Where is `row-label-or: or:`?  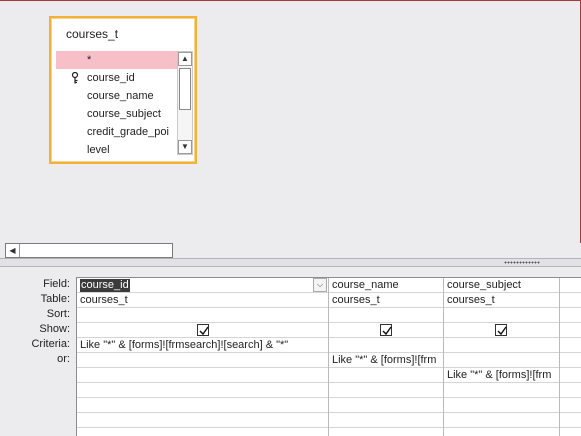 row-label-or: or: is located at coordinates (63, 359).